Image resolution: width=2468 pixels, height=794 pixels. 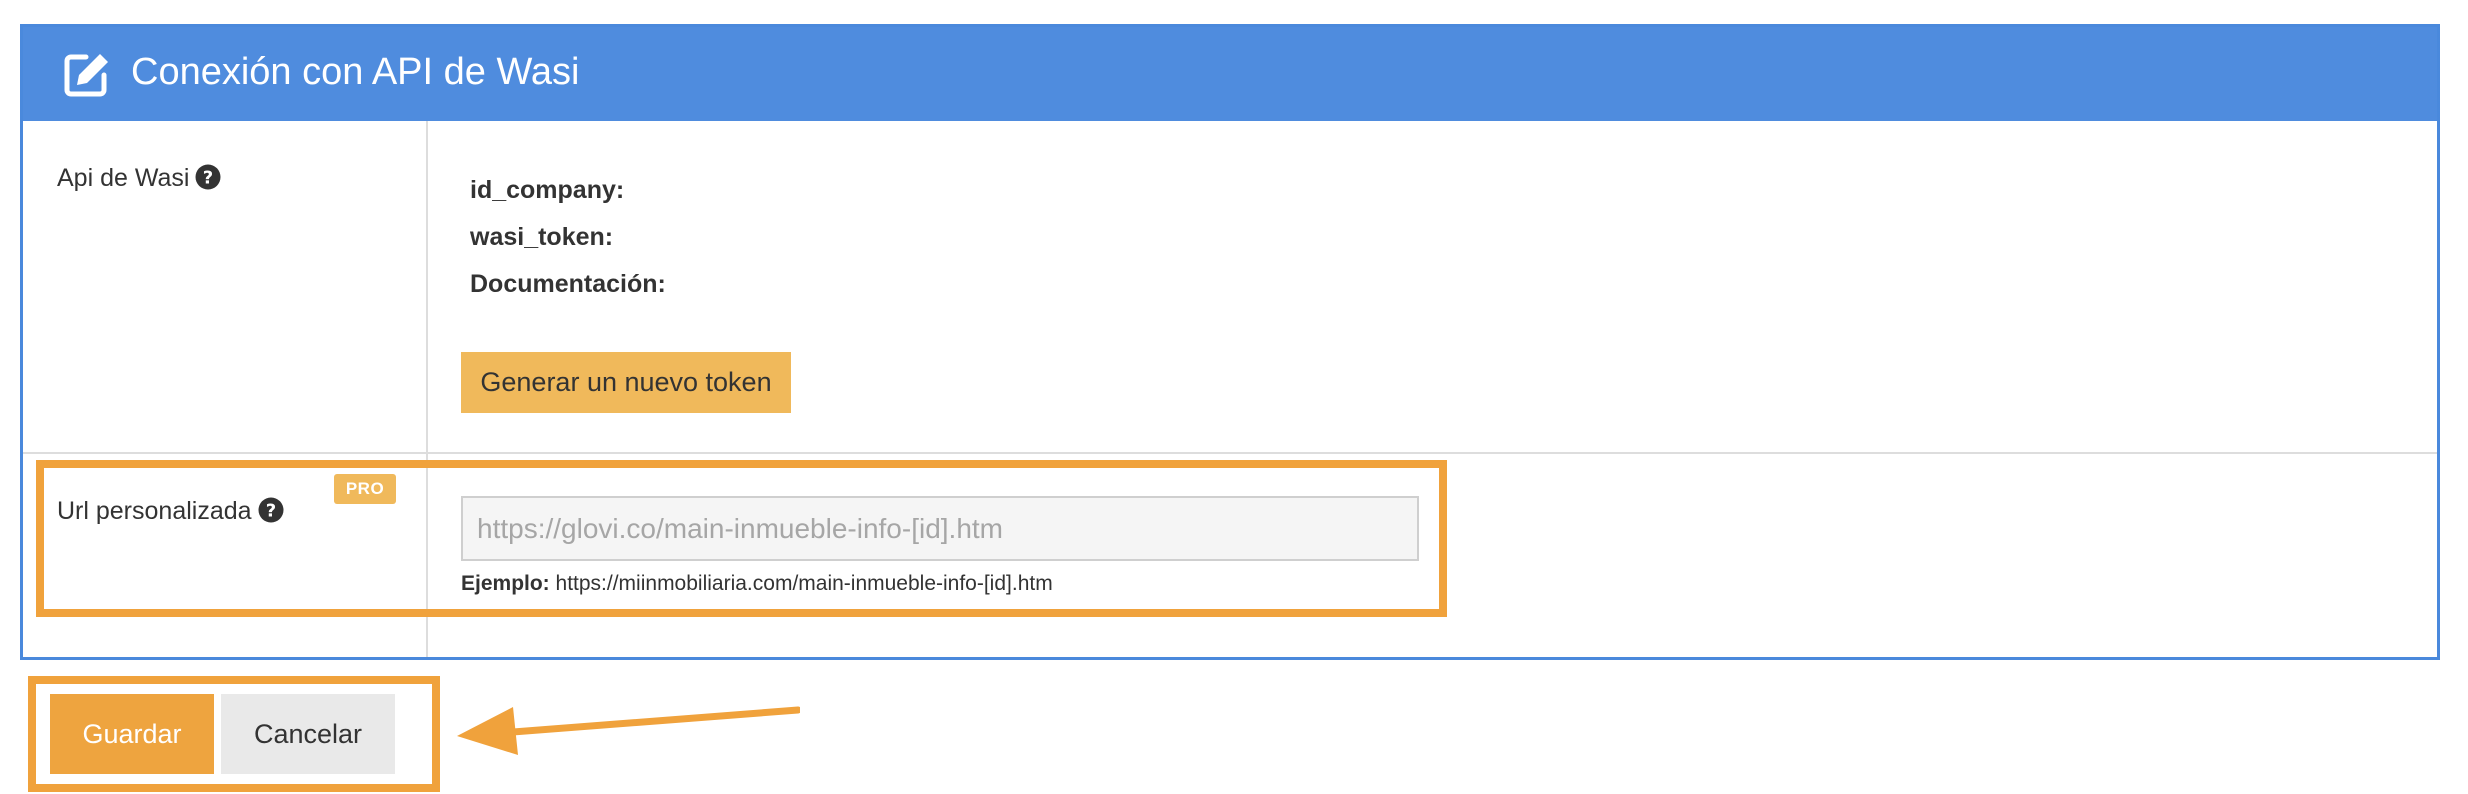 What do you see at coordinates (86, 75) in the screenshot?
I see `edit-icon` at bounding box center [86, 75].